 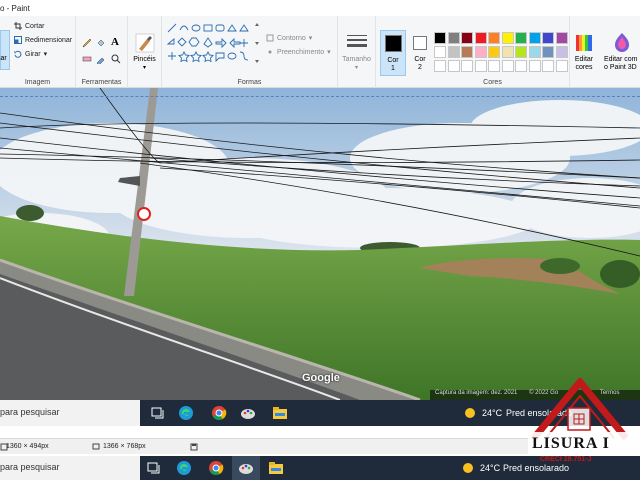 I want to click on text-tool-icon: A, so click(x=115, y=42).